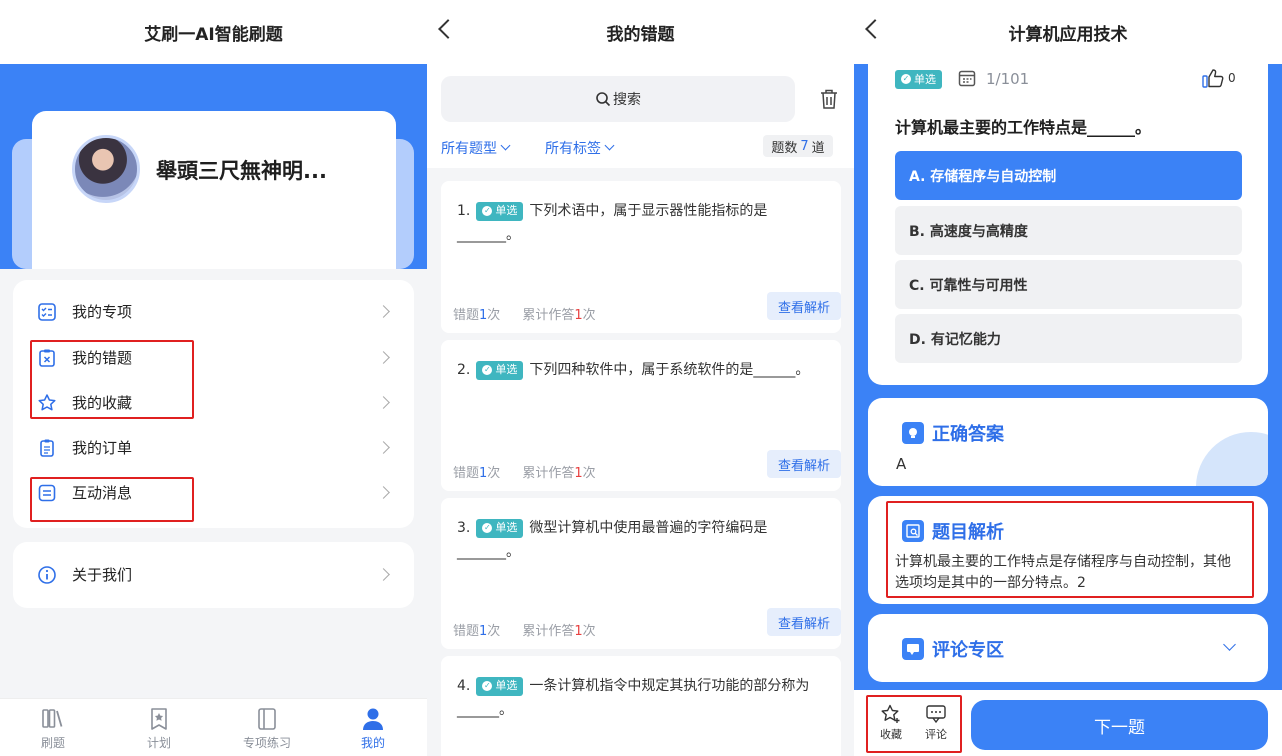  What do you see at coordinates (642, 540) in the screenshot?
I see `question-text: 3. ✓ 单选 微型计算机中使用最普遍的字符编码是_______。` at bounding box center [642, 540].